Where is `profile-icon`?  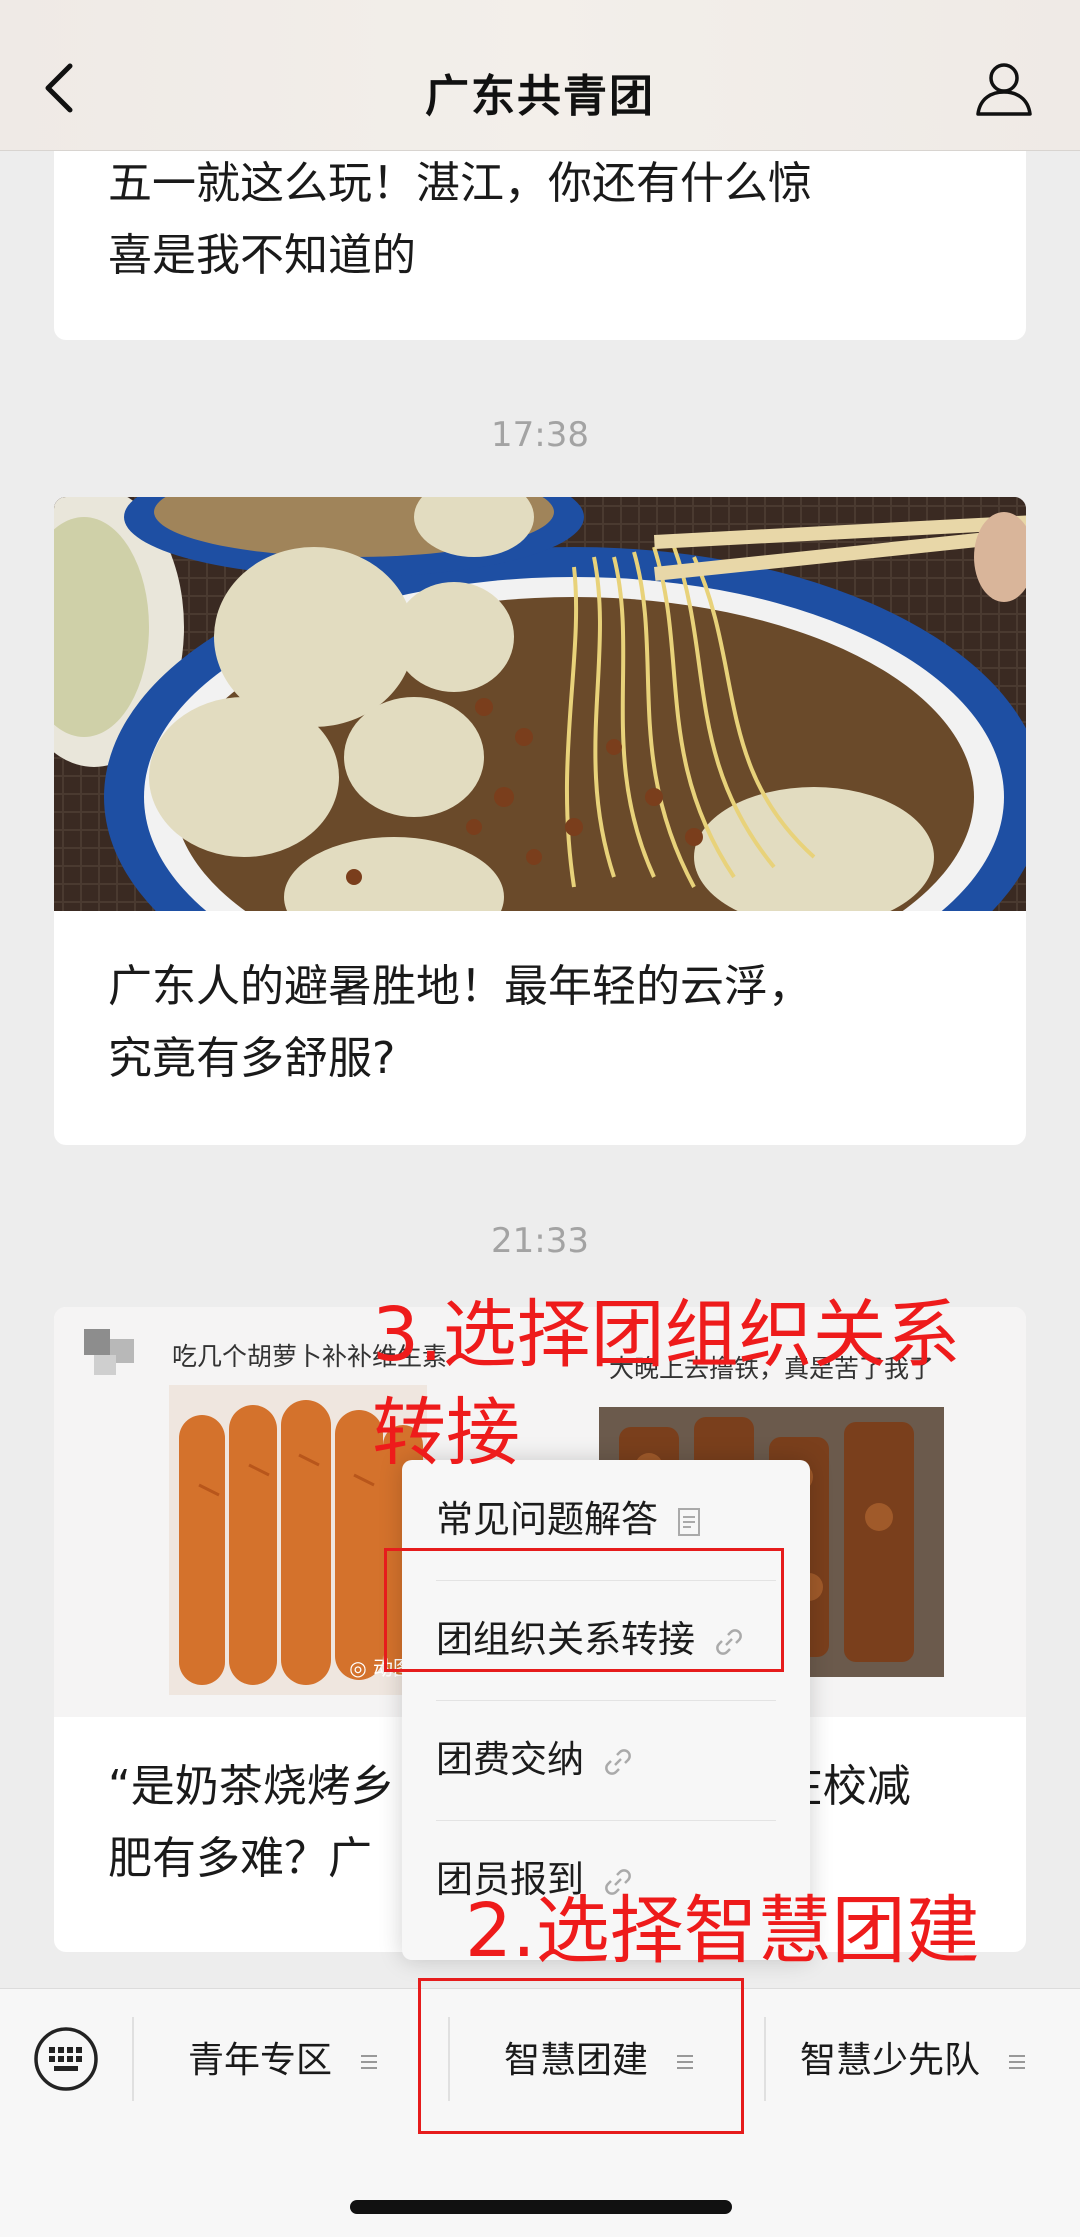
profile-icon is located at coordinates (1004, 88).